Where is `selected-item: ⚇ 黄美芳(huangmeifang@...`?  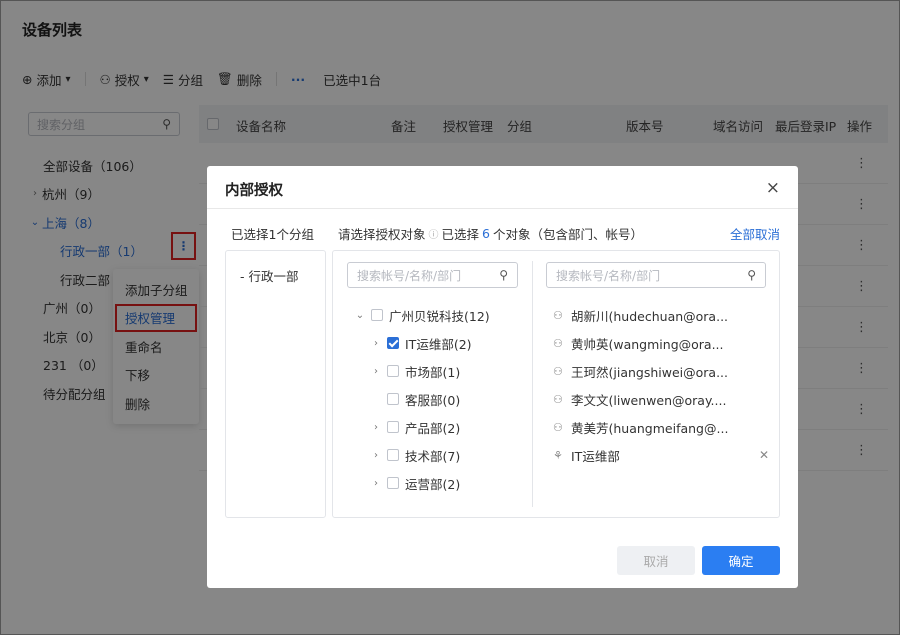
selected-item: ⚇ 黄美芳(huangmeifang@... is located at coordinates (664, 427).